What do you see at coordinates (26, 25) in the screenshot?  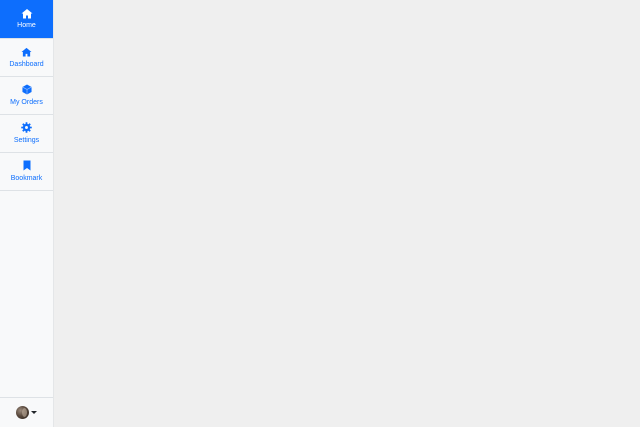 I see `home-label: Home` at bounding box center [26, 25].